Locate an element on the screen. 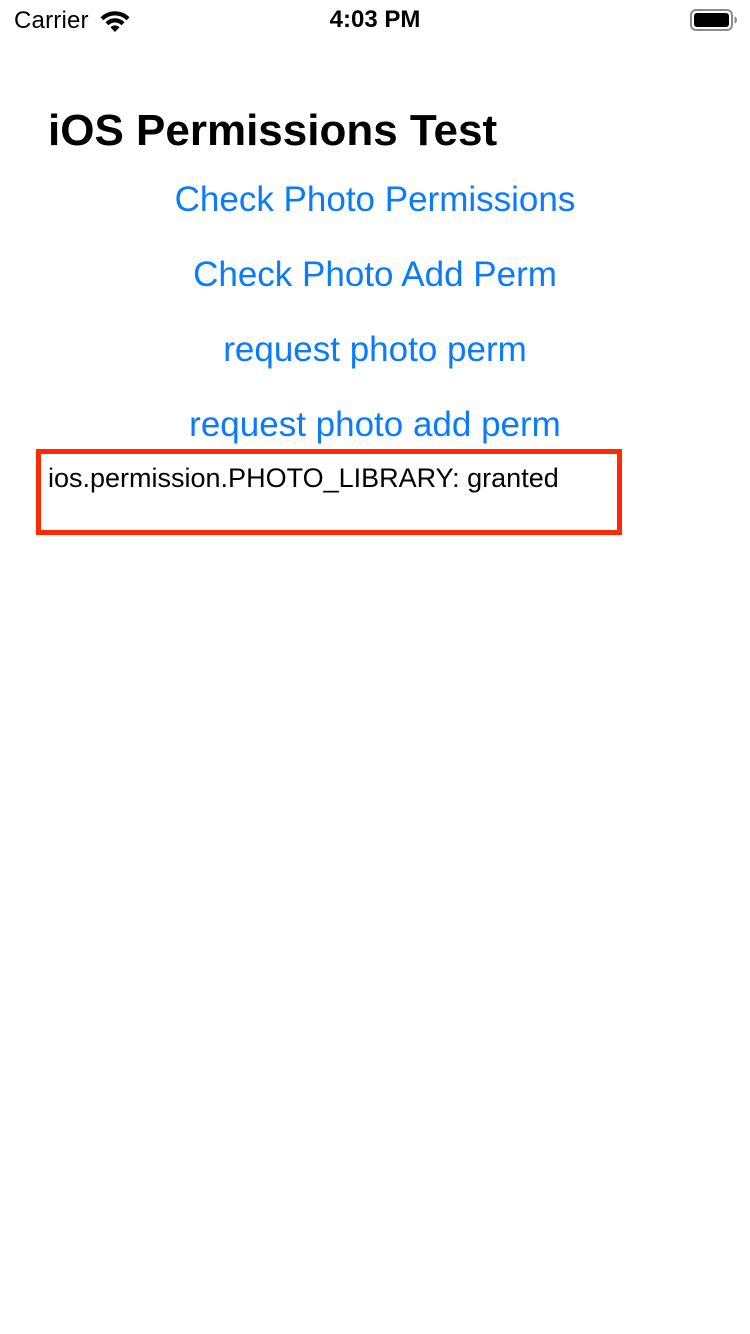  permission-result-text: ios.permission.PHOTO_LIBRARY: granted is located at coordinates (303, 478).